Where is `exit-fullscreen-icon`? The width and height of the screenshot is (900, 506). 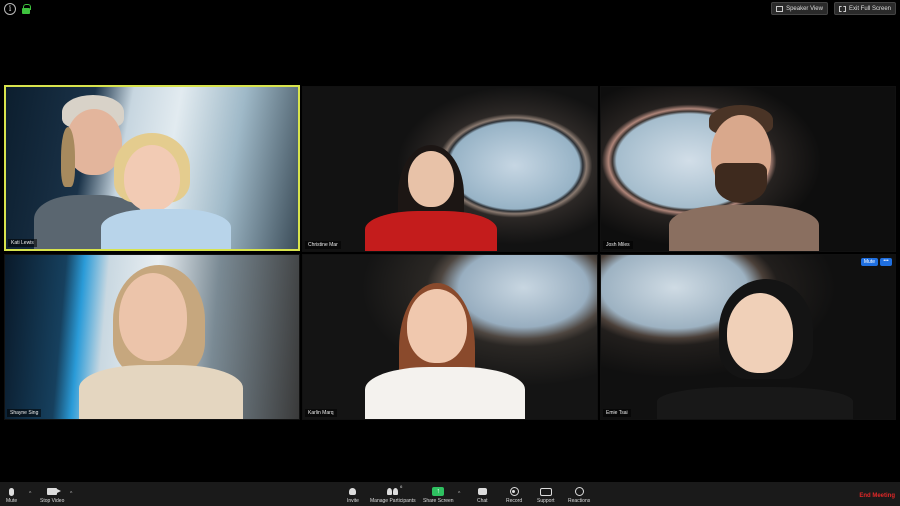 exit-fullscreen-icon is located at coordinates (842, 8).